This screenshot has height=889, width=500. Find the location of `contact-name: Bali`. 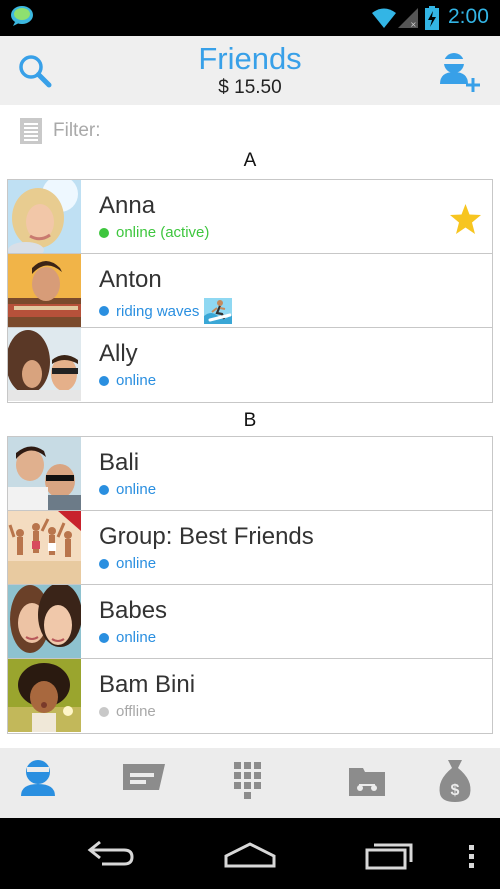

contact-name: Bali is located at coordinates (119, 462).